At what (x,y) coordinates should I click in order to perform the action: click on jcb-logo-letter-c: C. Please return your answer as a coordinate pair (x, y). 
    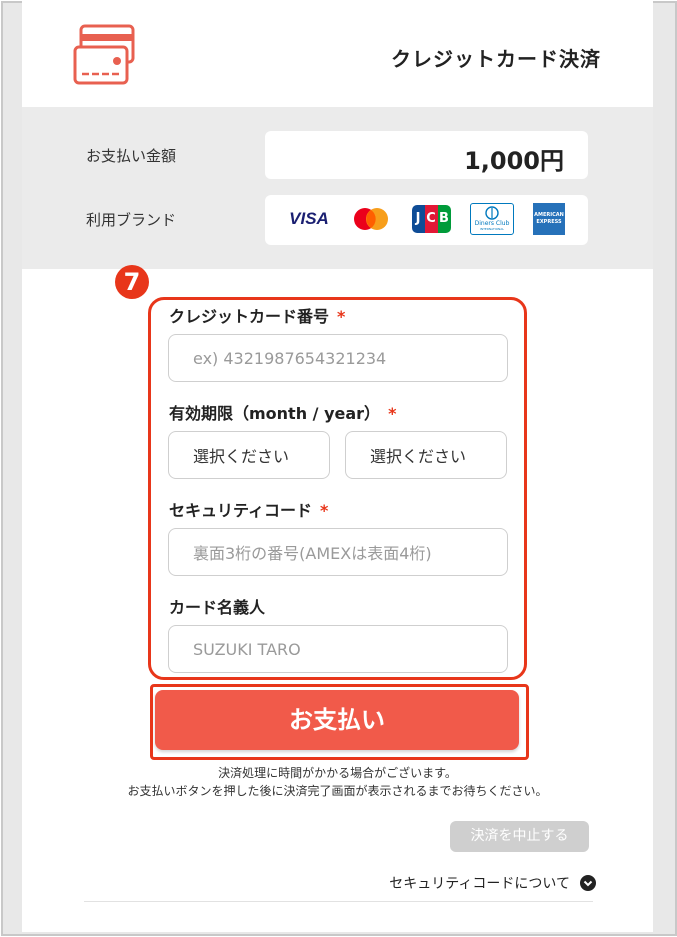
    Looking at the image, I should click on (431, 219).